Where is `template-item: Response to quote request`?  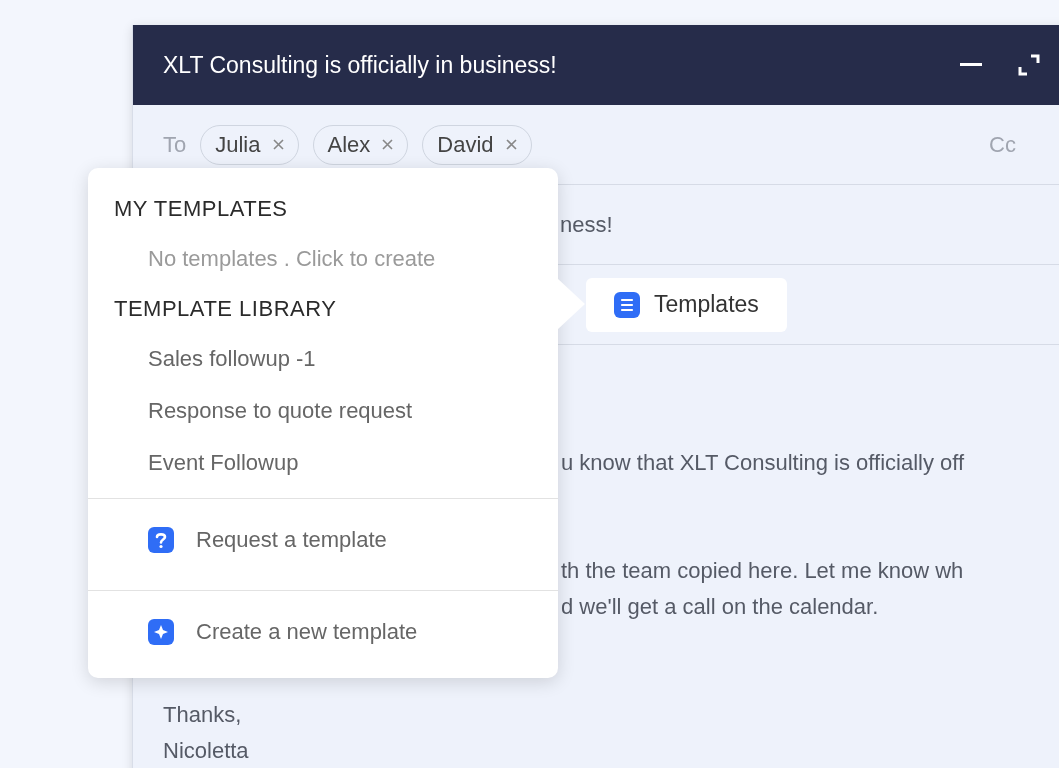 template-item: Response to quote request is located at coordinates (323, 410).